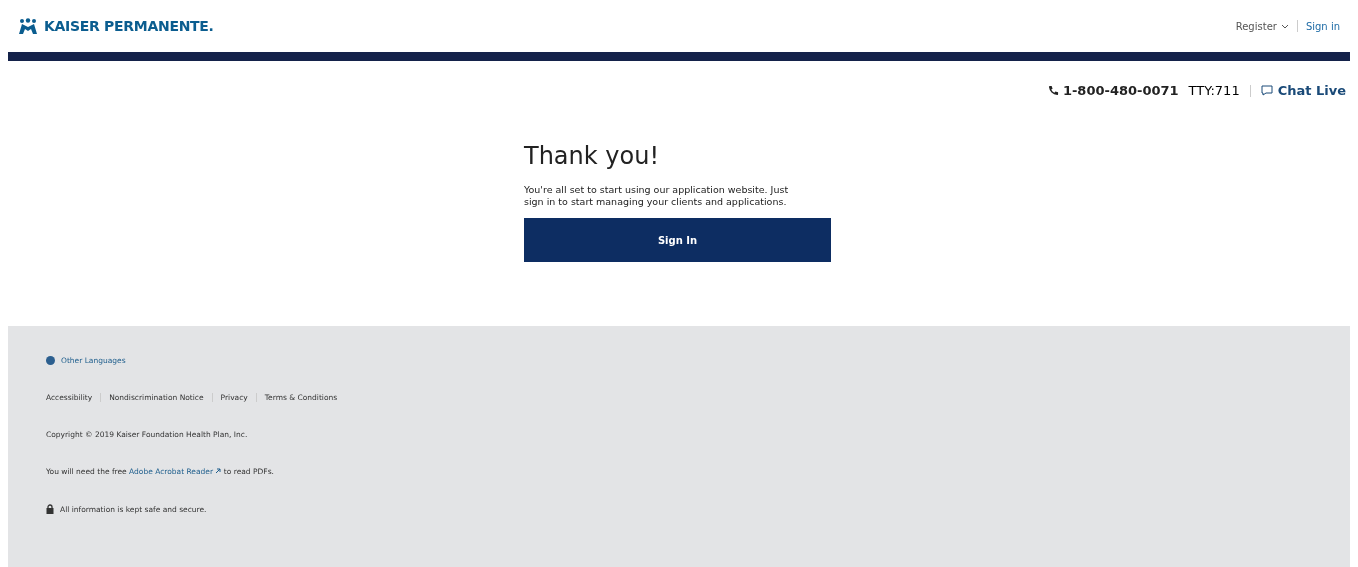  Describe the element at coordinates (1053, 90) in the screenshot. I see `phone-icon` at that location.